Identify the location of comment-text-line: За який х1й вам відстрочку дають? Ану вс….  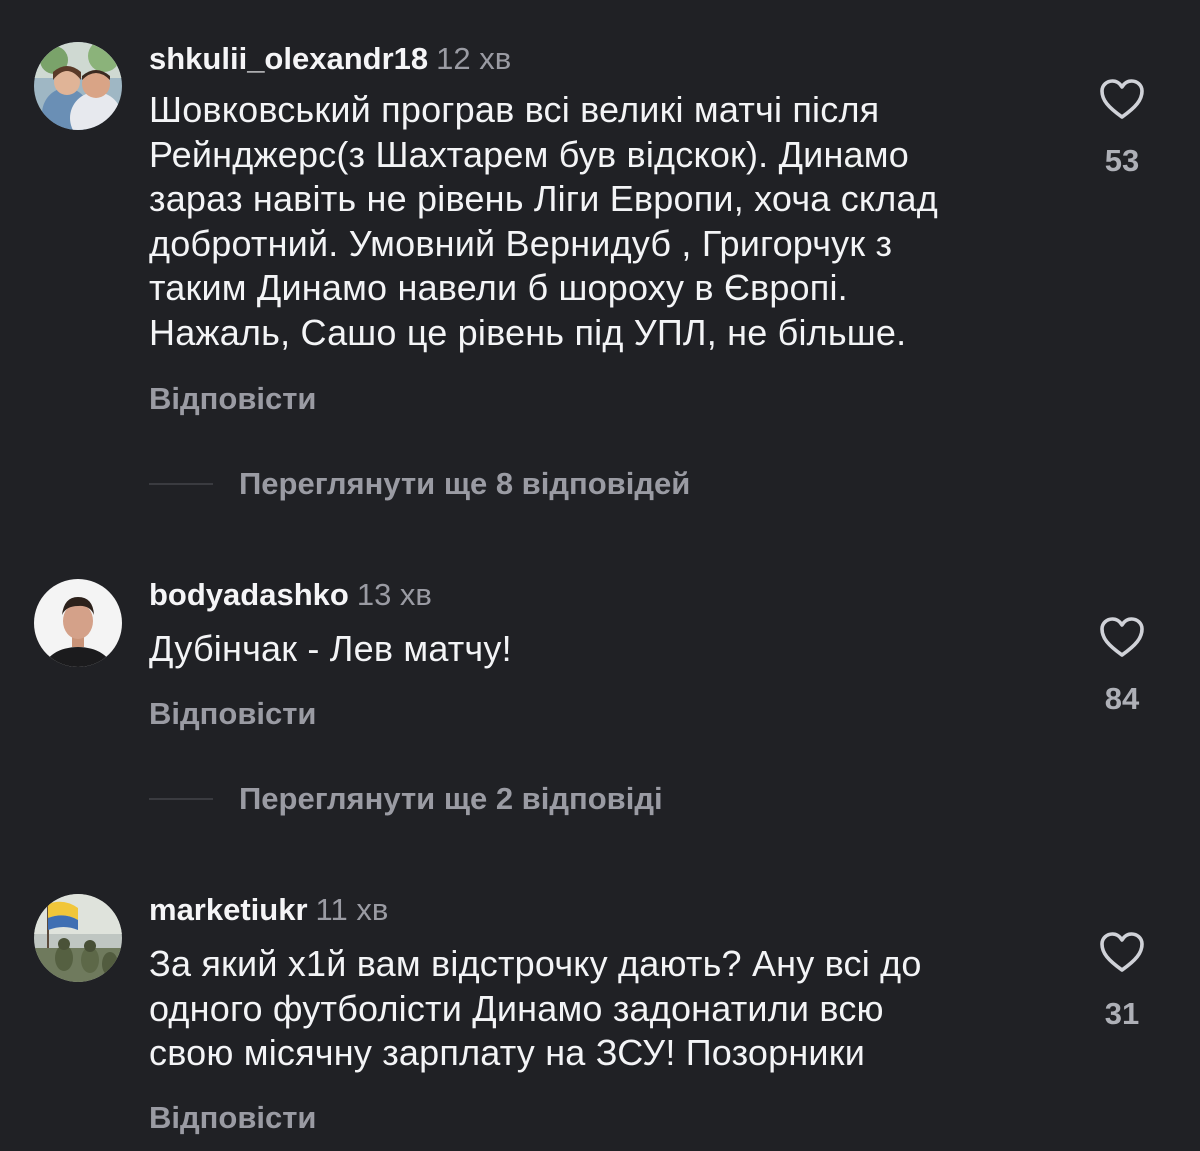
(535, 963).